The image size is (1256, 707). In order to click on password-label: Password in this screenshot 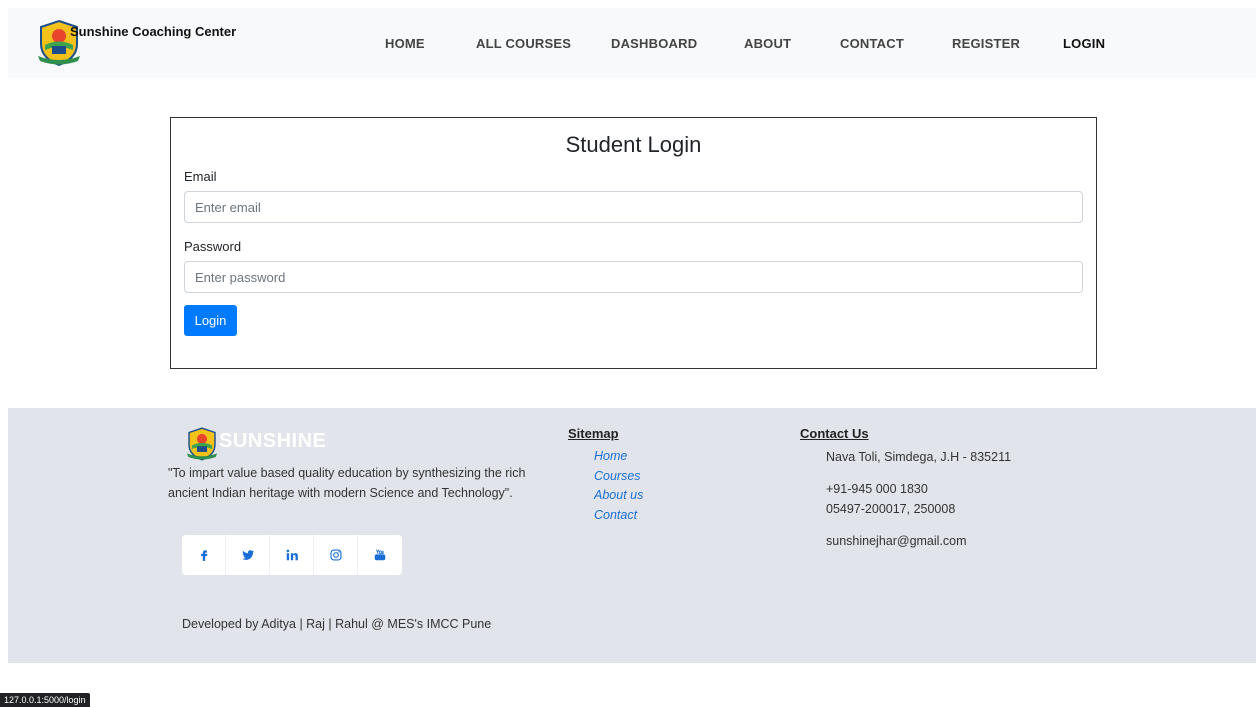, I will do `click(213, 246)`.